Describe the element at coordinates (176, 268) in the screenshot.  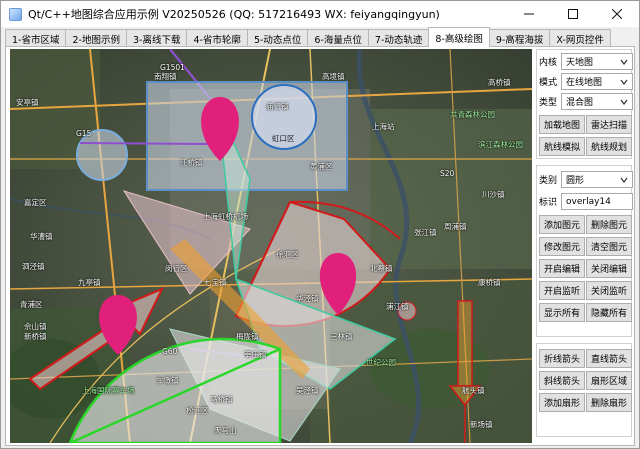
I see `map-label: 闵行区` at that location.